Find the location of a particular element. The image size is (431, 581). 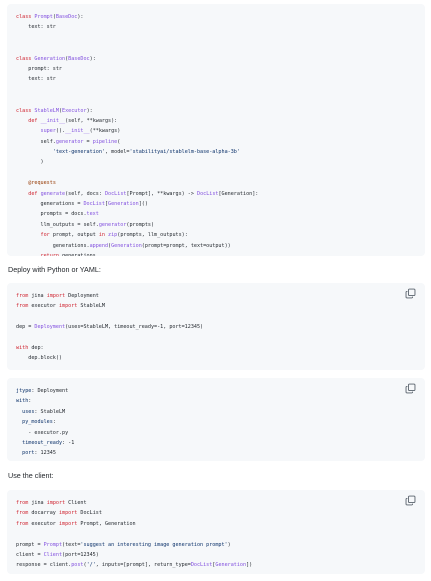

code-token: : 12345 is located at coordinates (45, 453).